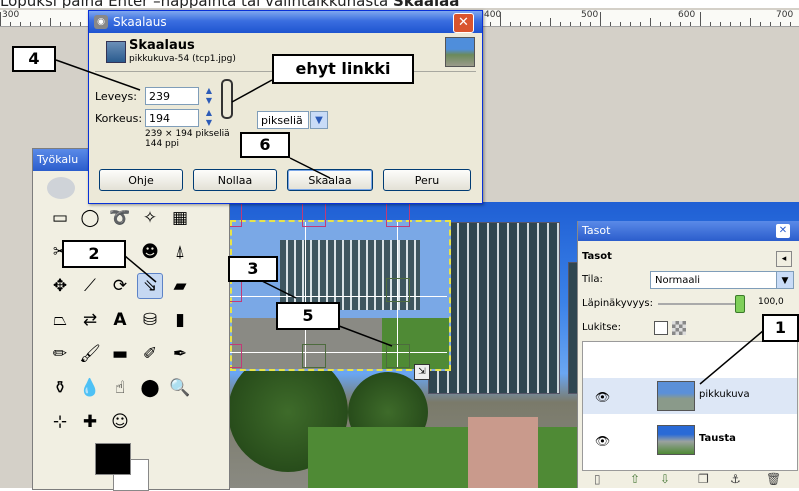 The height and width of the screenshot is (491, 799). Describe the element at coordinates (665, 479) in the screenshot. I see `lower-layer-icon: ⇩` at that location.